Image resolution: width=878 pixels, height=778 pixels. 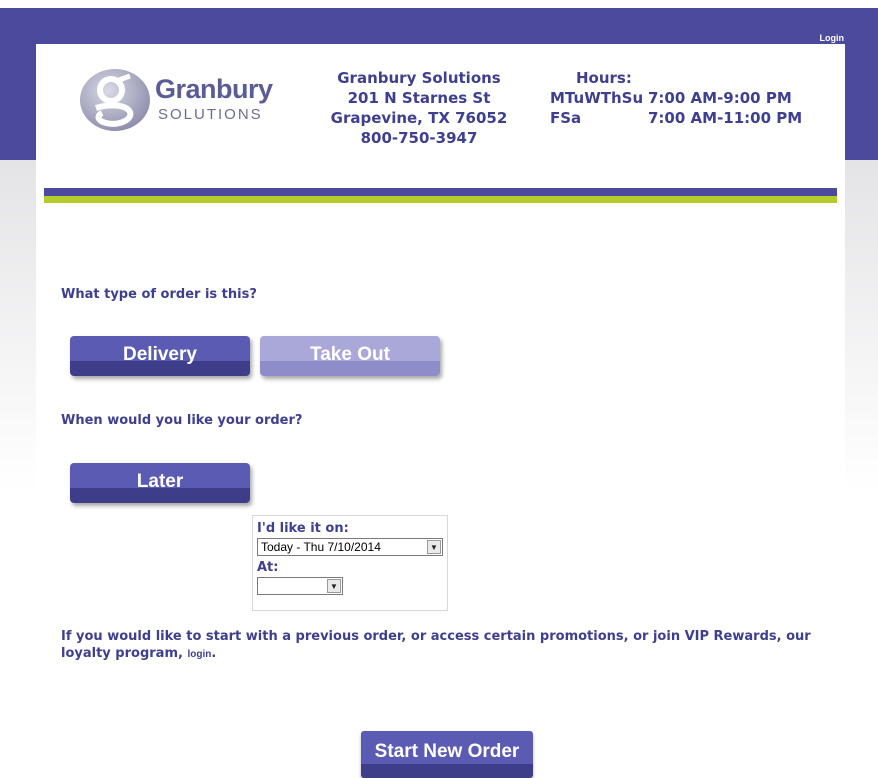 What do you see at coordinates (440, 199) in the screenshot?
I see `header-divider-green` at bounding box center [440, 199].